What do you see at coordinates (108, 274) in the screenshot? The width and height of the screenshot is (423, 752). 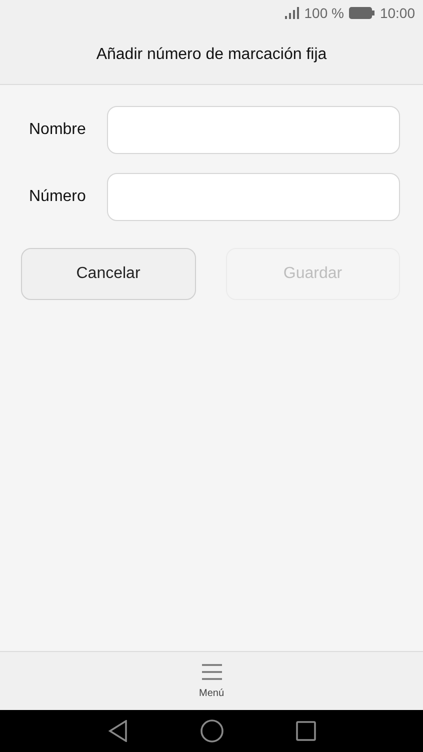 I see `action-button: Cancelar` at bounding box center [108, 274].